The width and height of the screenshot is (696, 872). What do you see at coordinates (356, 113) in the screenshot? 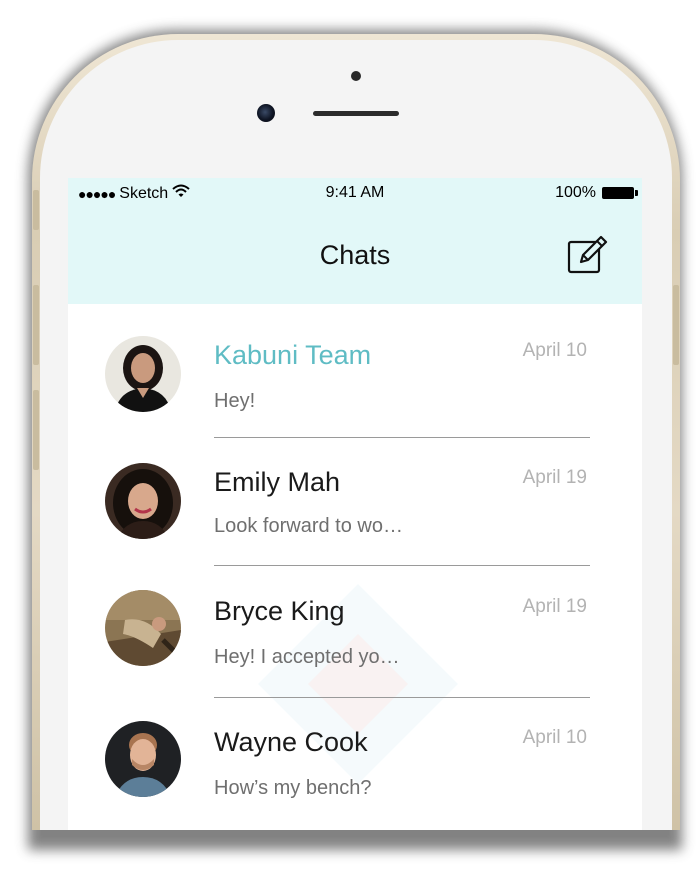
I see `earpiece-speaker` at bounding box center [356, 113].